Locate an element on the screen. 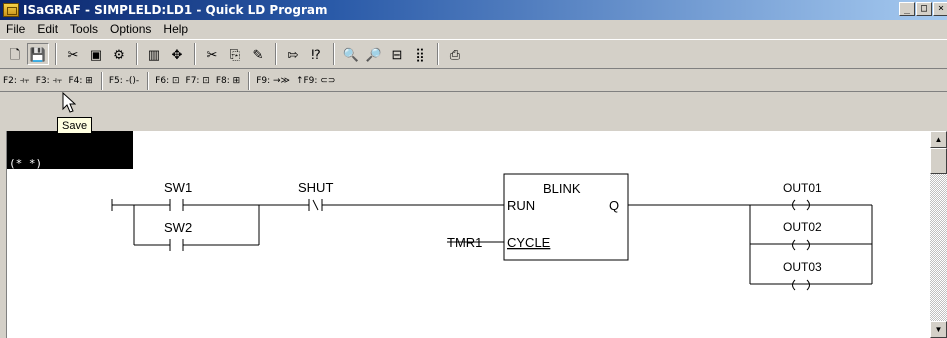  block-input-run: RUN is located at coordinates (521, 205).